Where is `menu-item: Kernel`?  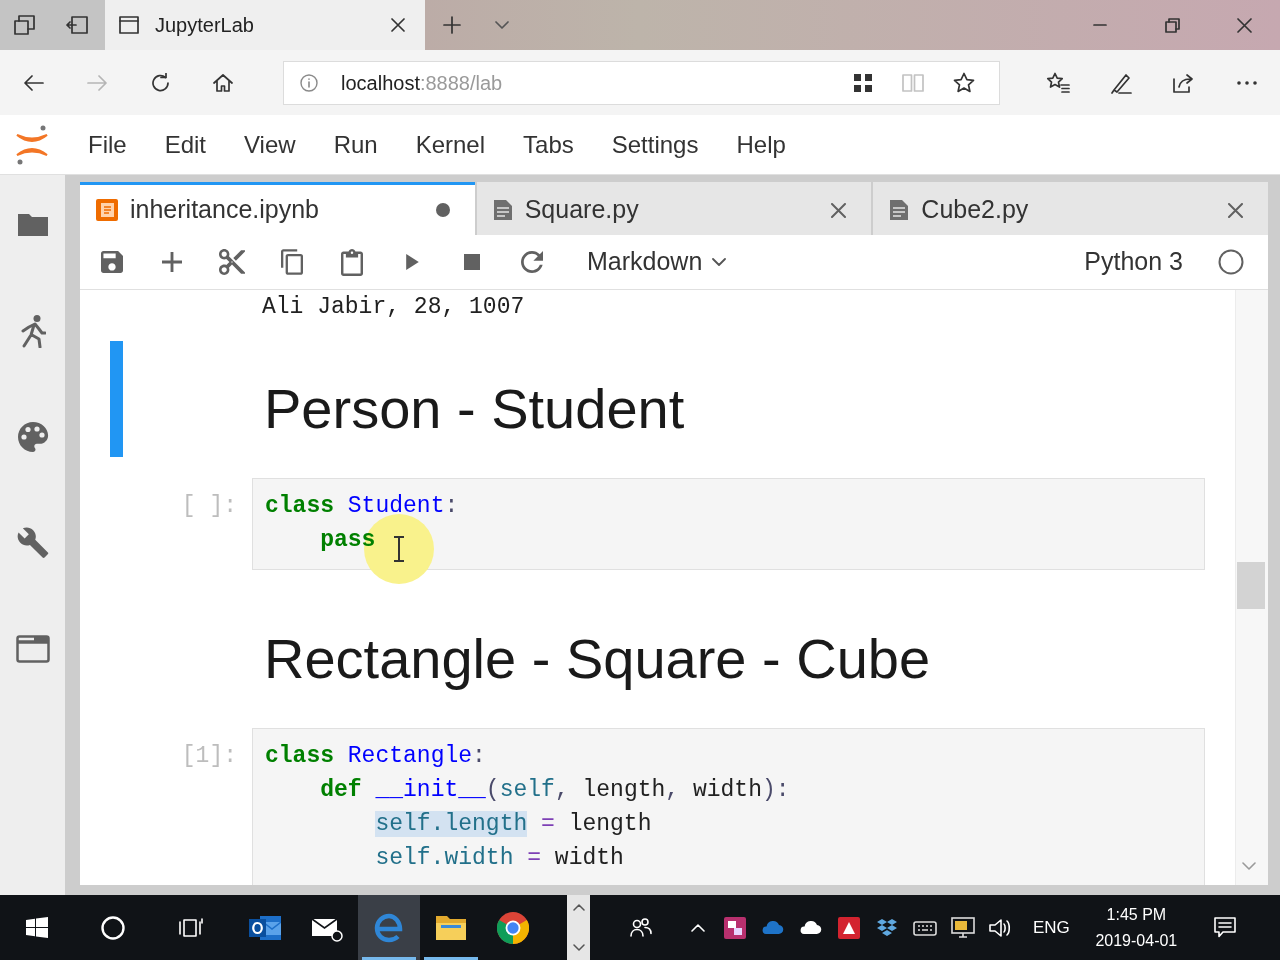
menu-item: Kernel is located at coordinates (450, 144).